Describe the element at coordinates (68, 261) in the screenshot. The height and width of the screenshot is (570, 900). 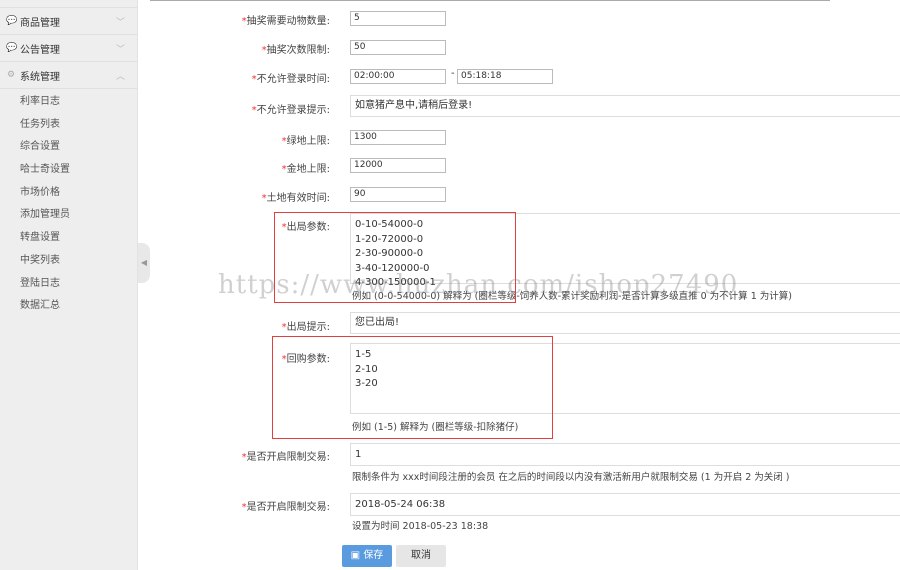
I see `sidebar-item: 中奖列表` at that location.